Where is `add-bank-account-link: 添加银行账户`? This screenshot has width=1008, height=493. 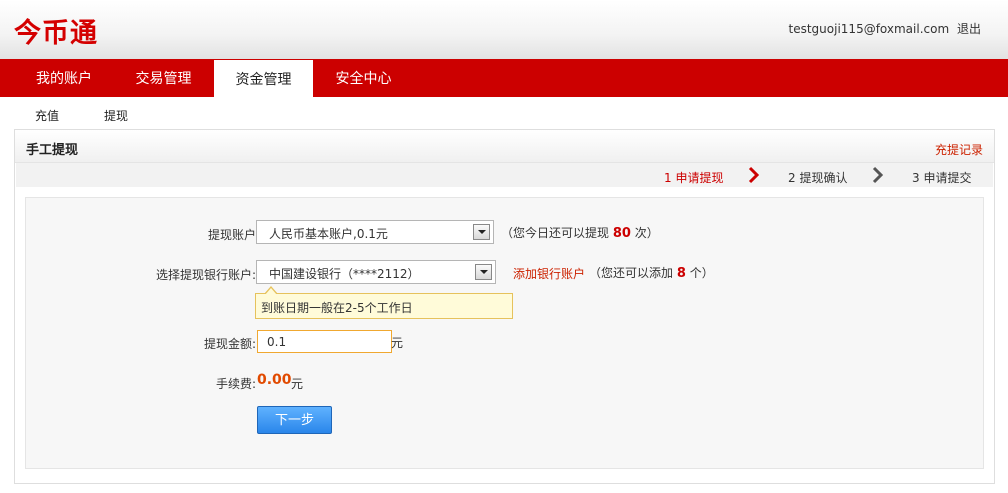 add-bank-account-link: 添加银行账户 is located at coordinates (549, 273).